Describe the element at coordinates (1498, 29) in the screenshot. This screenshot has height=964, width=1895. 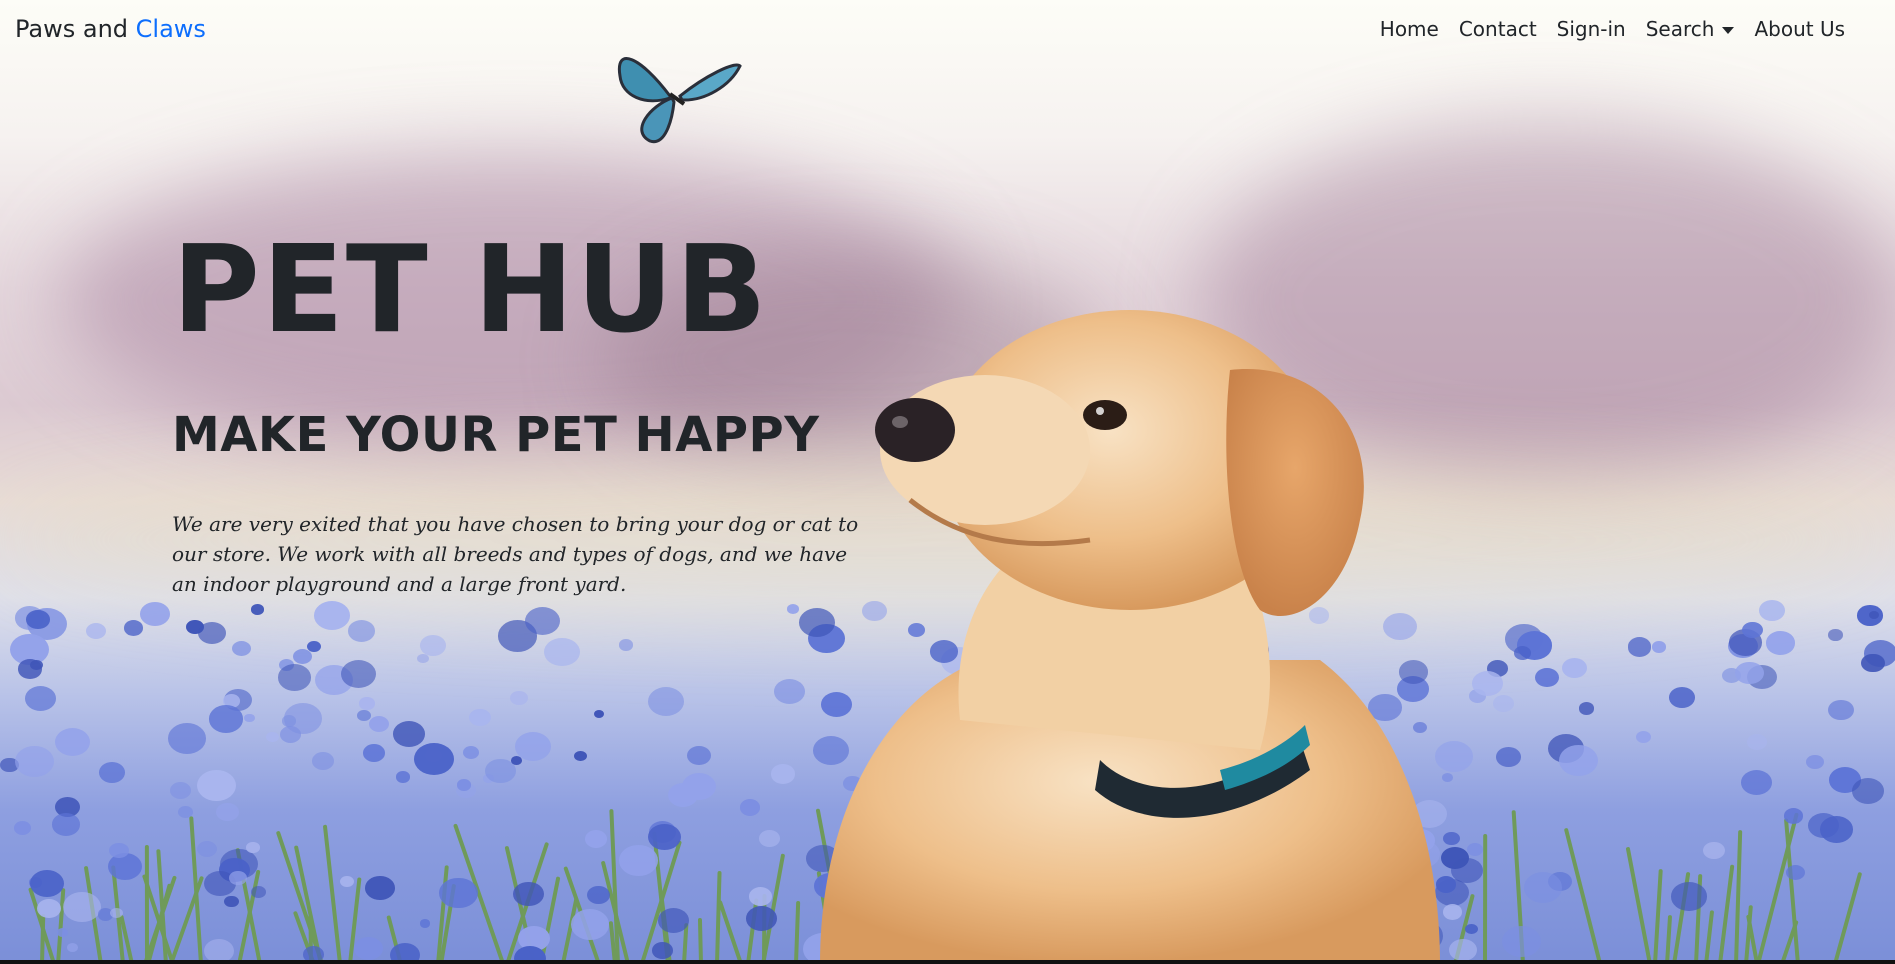
I see `nav-contact: Contact` at that location.